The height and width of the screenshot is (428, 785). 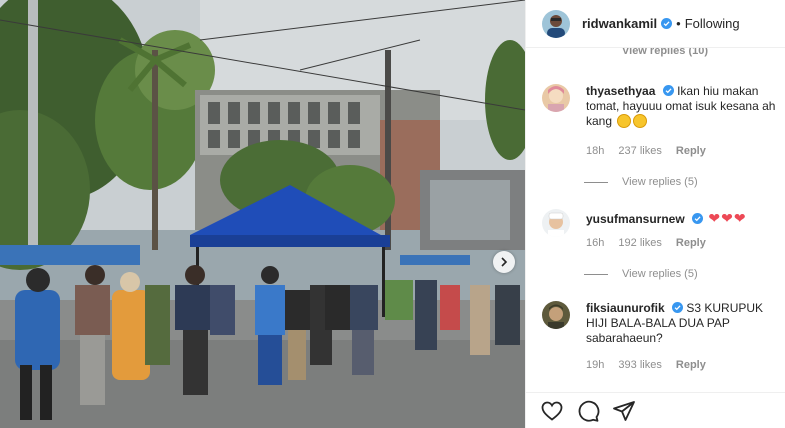 I want to click on comment-time: 16h, so click(x=595, y=243).